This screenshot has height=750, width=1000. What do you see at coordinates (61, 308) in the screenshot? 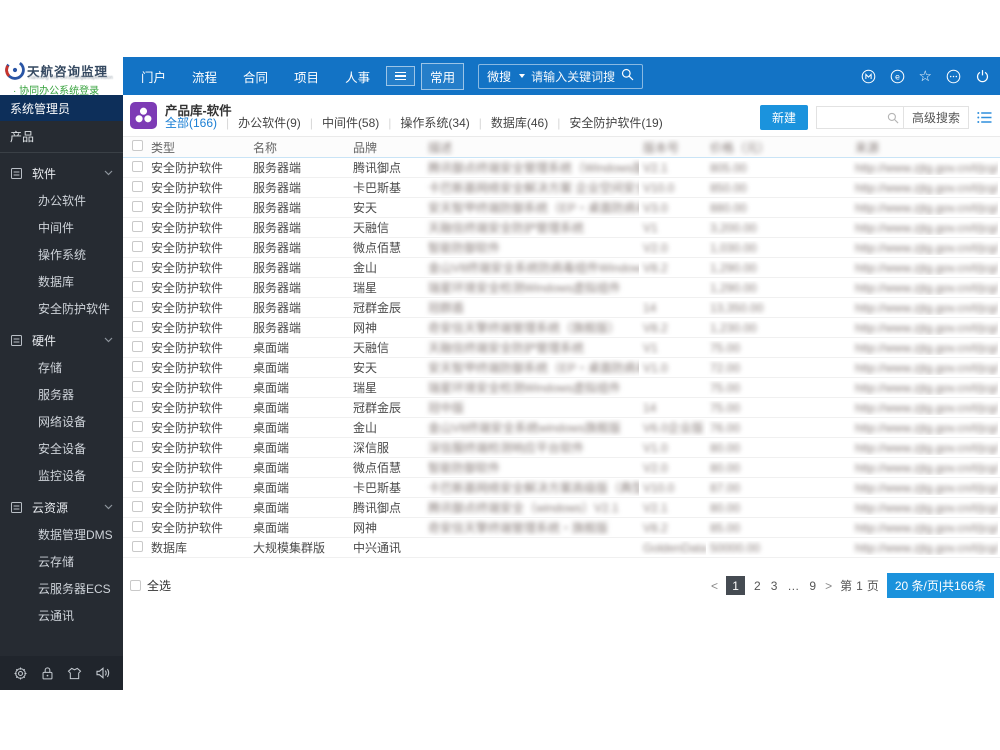
I see `sidebar-item: 安全防护软件` at bounding box center [61, 308].